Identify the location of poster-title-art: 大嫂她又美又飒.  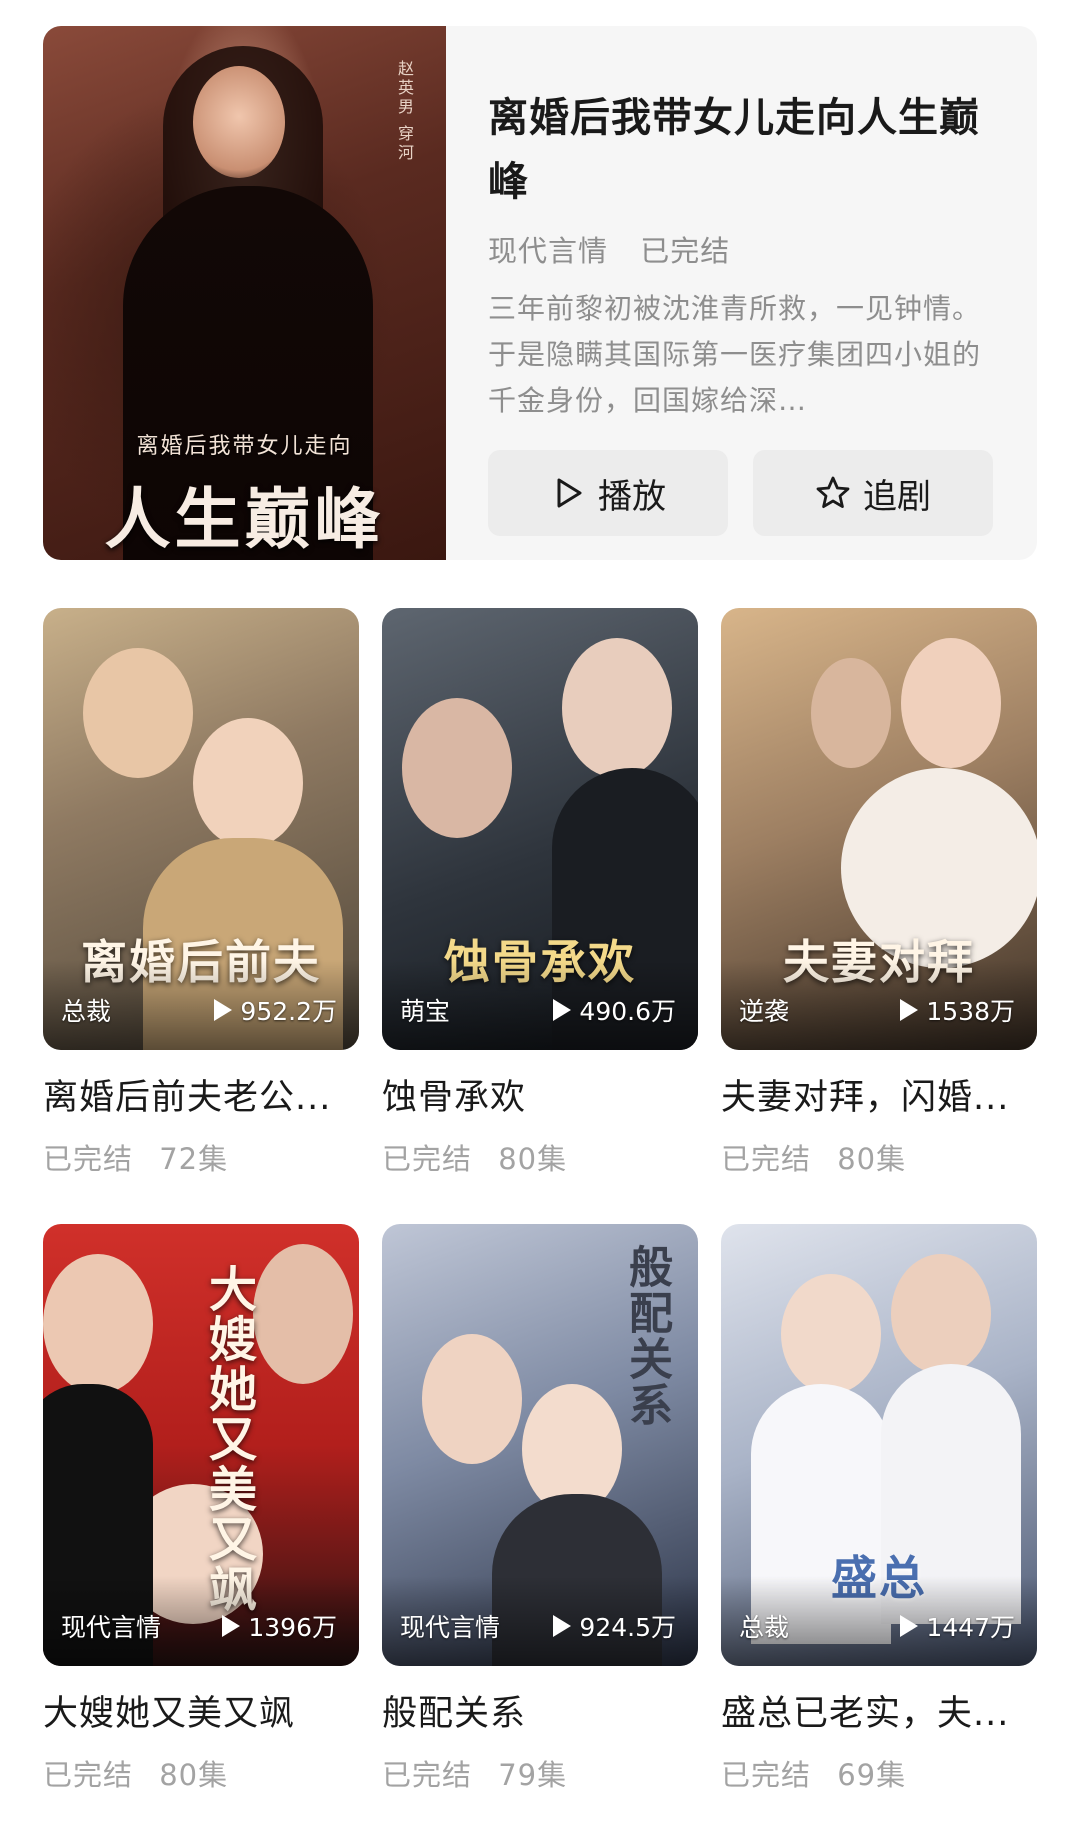
(228, 1439).